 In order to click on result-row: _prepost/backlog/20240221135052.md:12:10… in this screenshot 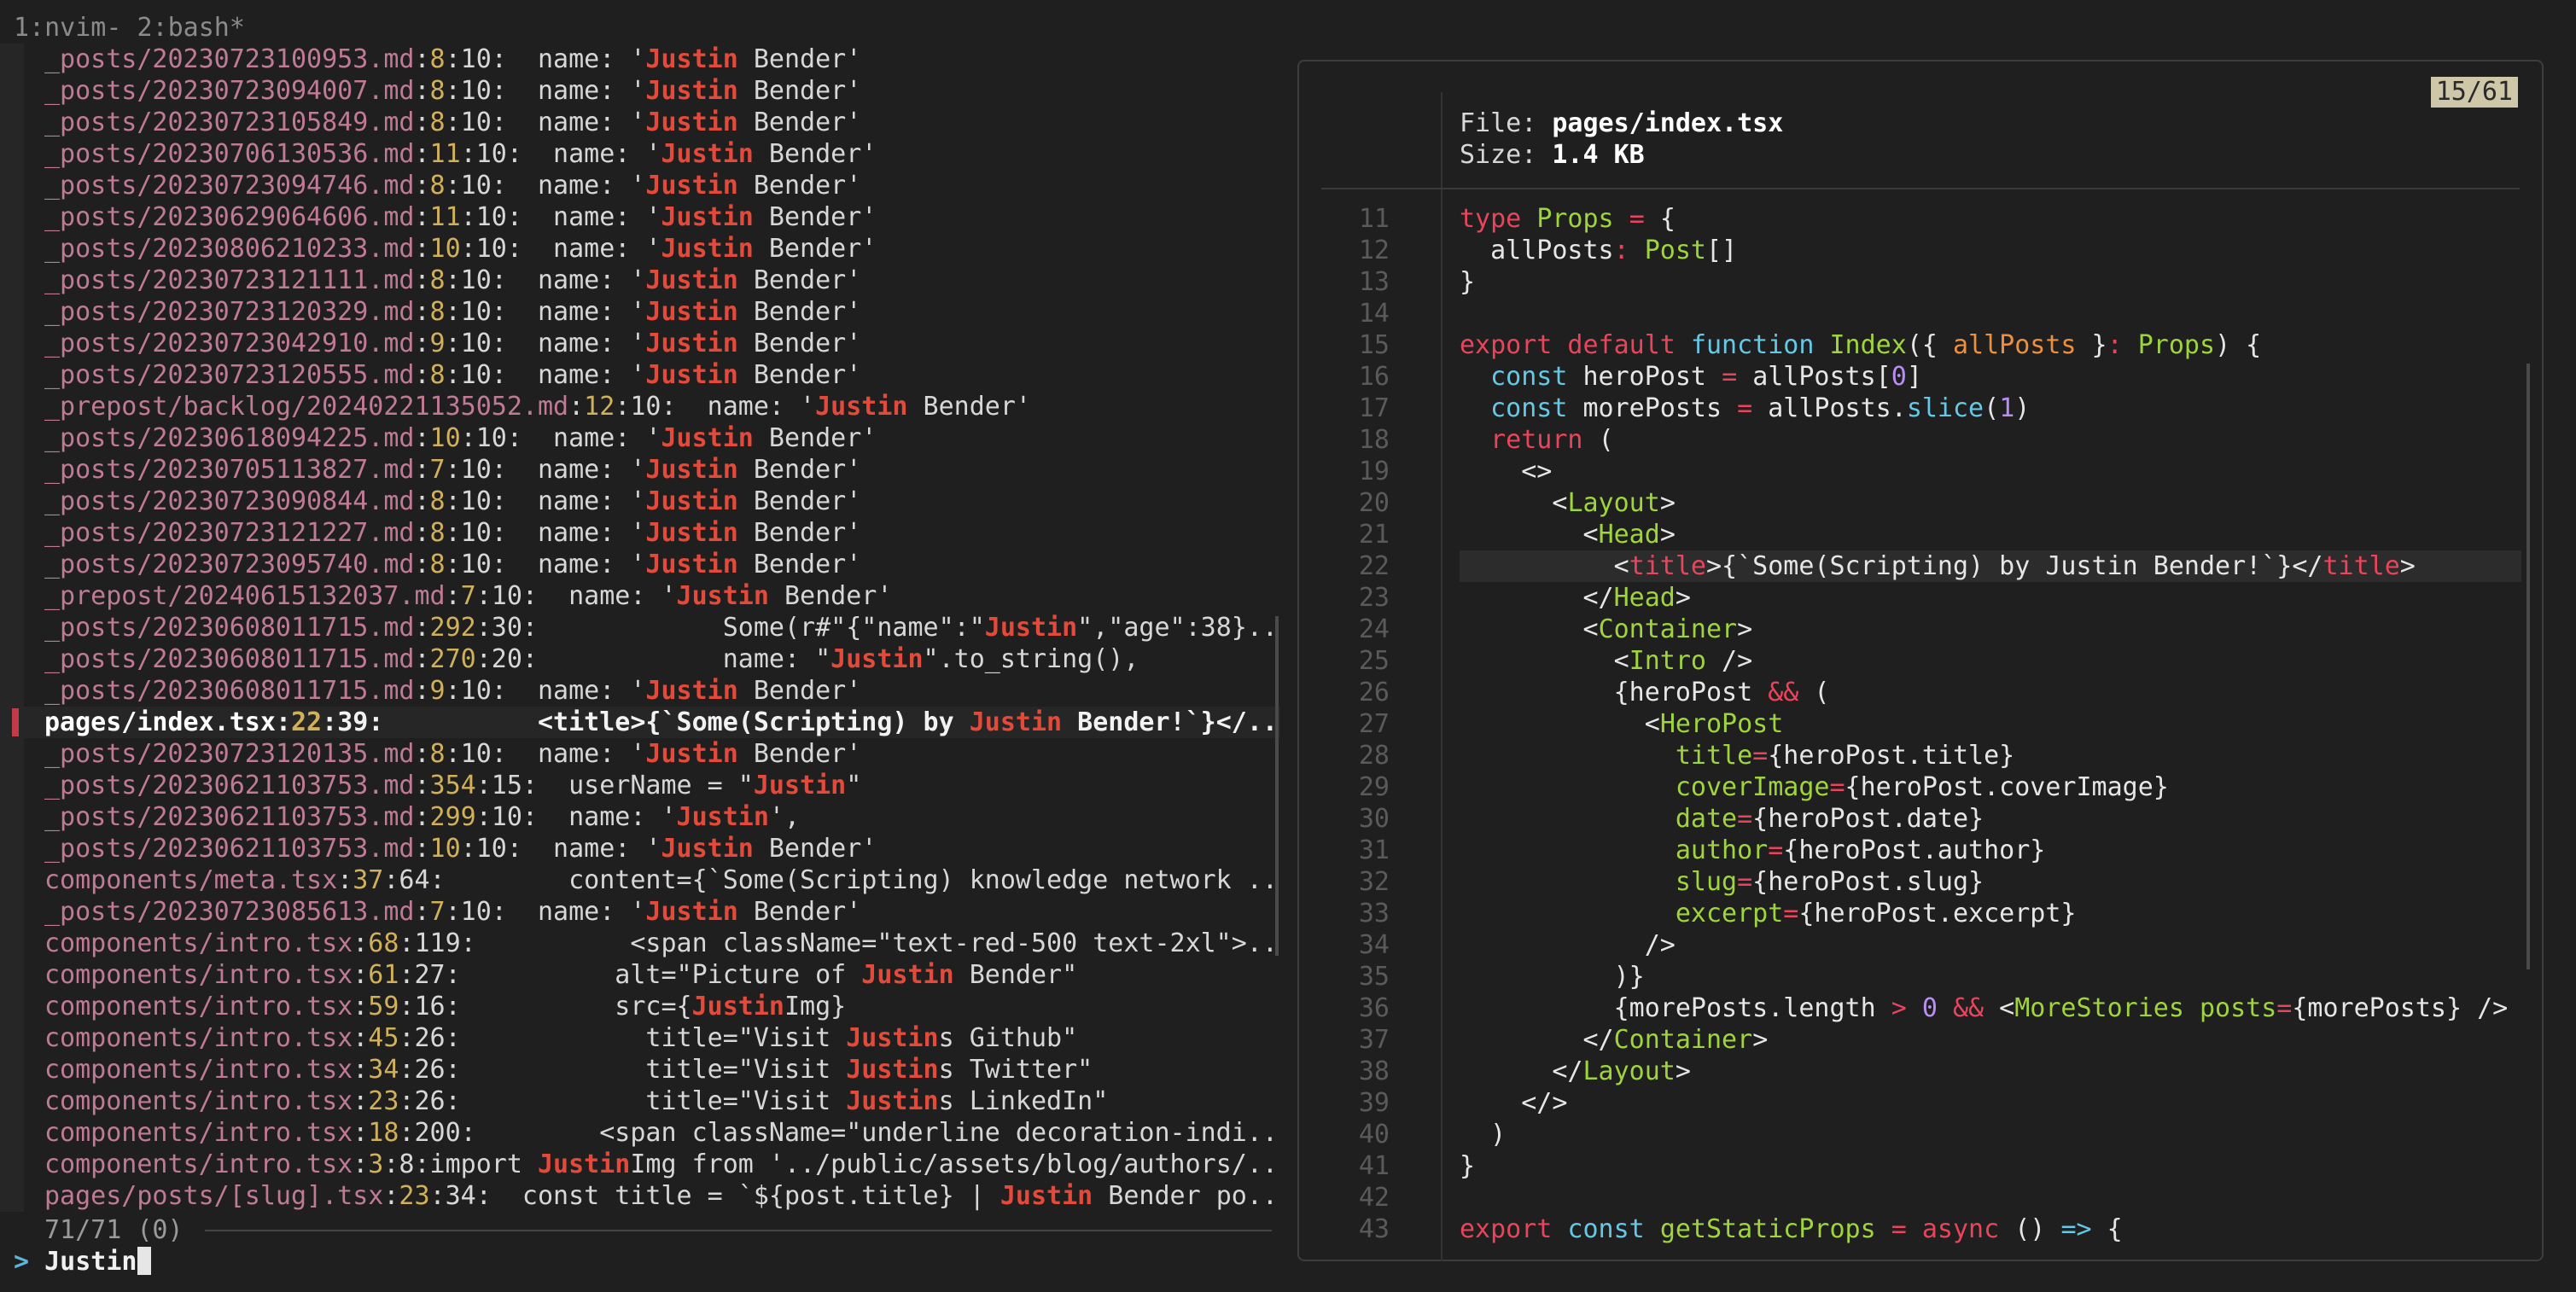, I will do `click(640, 406)`.